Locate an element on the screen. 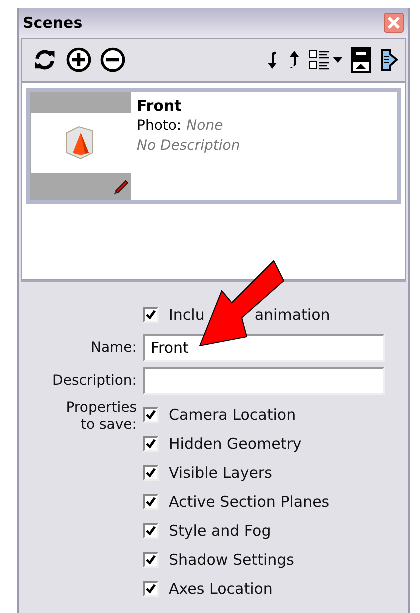 This screenshot has height=613, width=420. checkbox-label: Active Section Planes is located at coordinates (249, 501).